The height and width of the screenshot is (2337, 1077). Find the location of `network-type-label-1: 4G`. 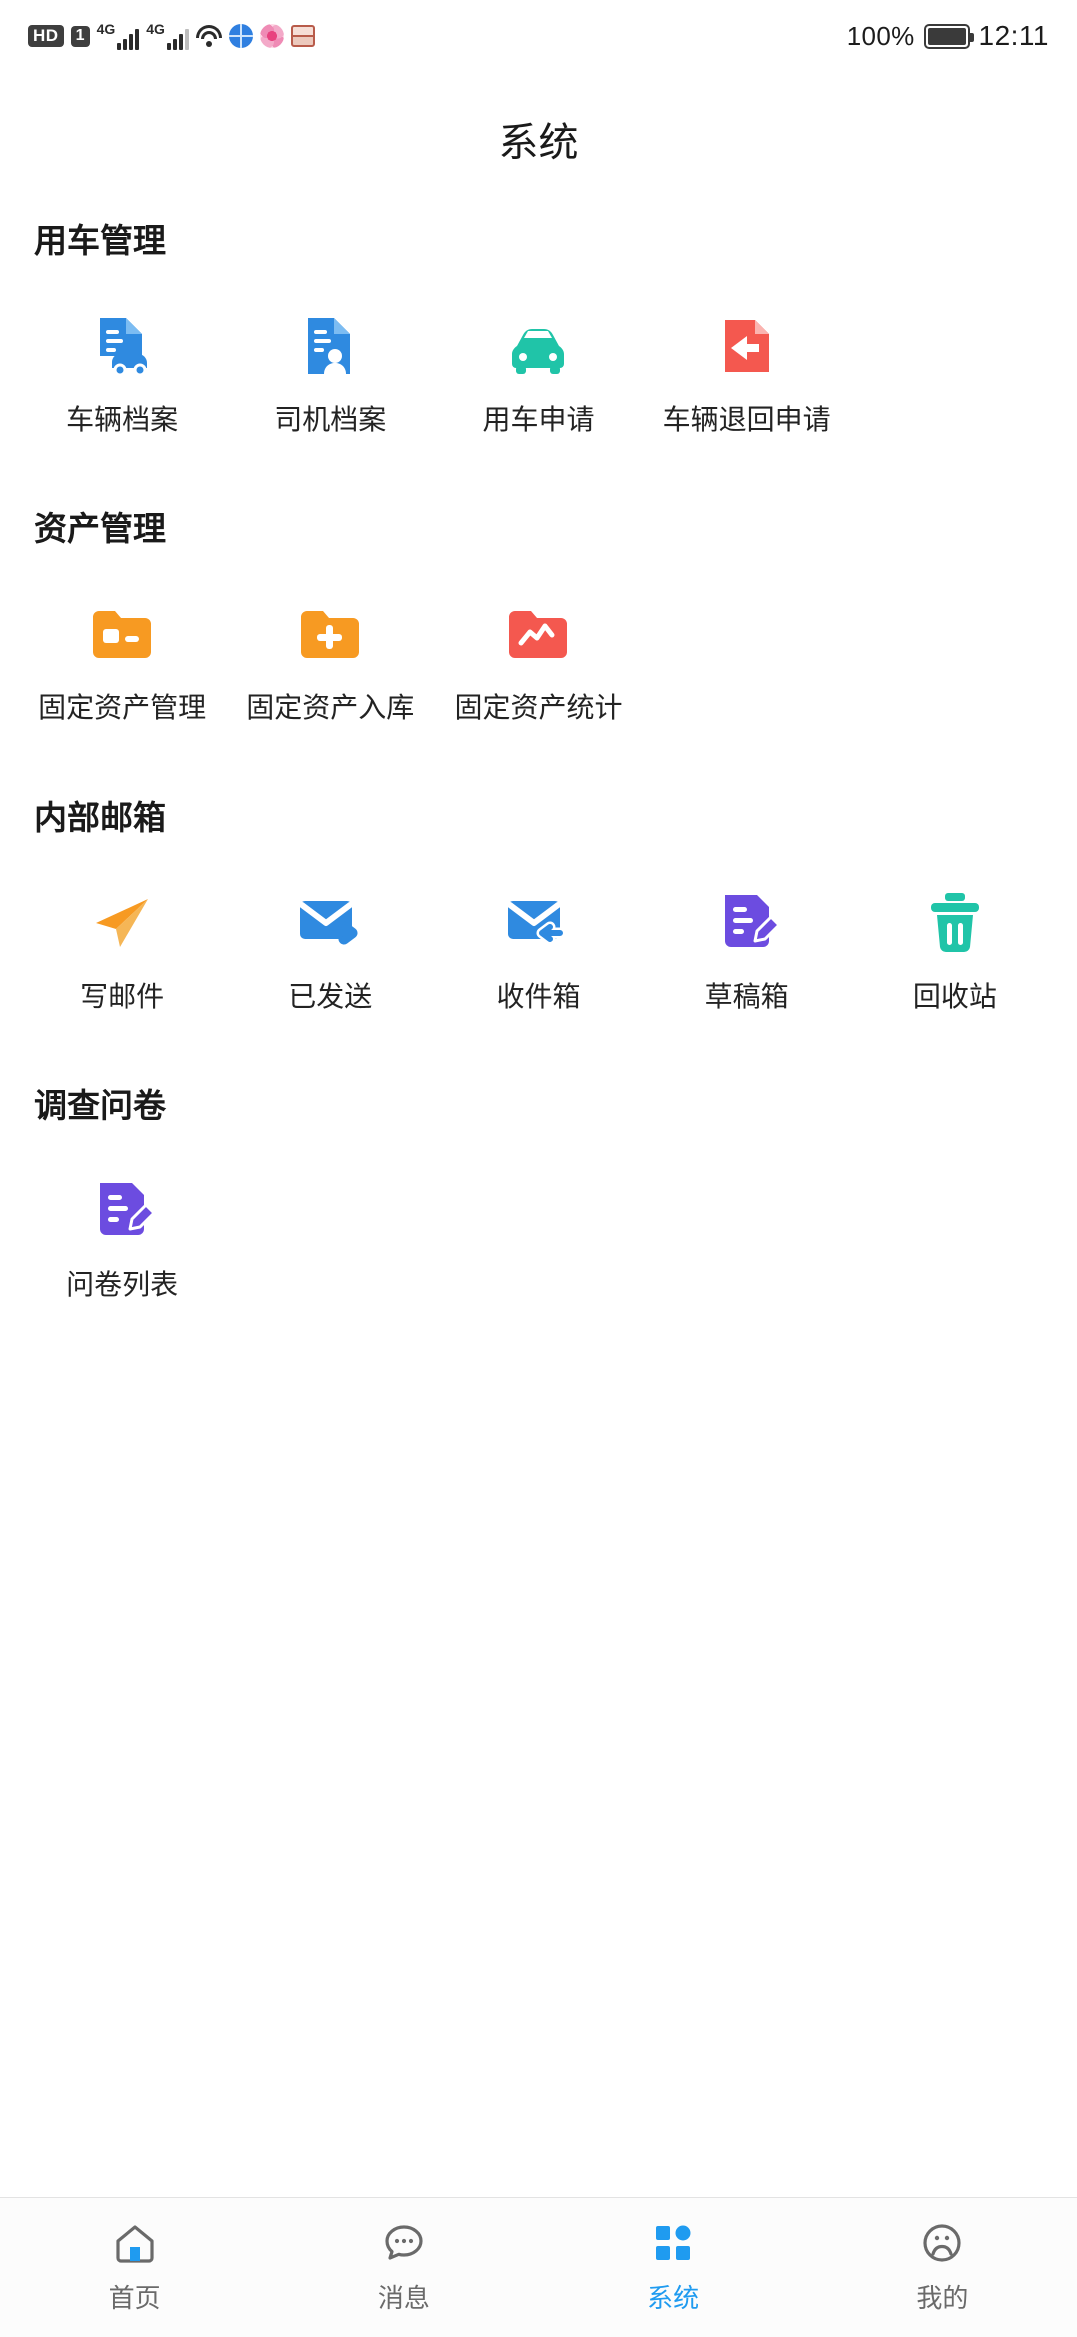

network-type-label-1: 4G is located at coordinates (106, 29).